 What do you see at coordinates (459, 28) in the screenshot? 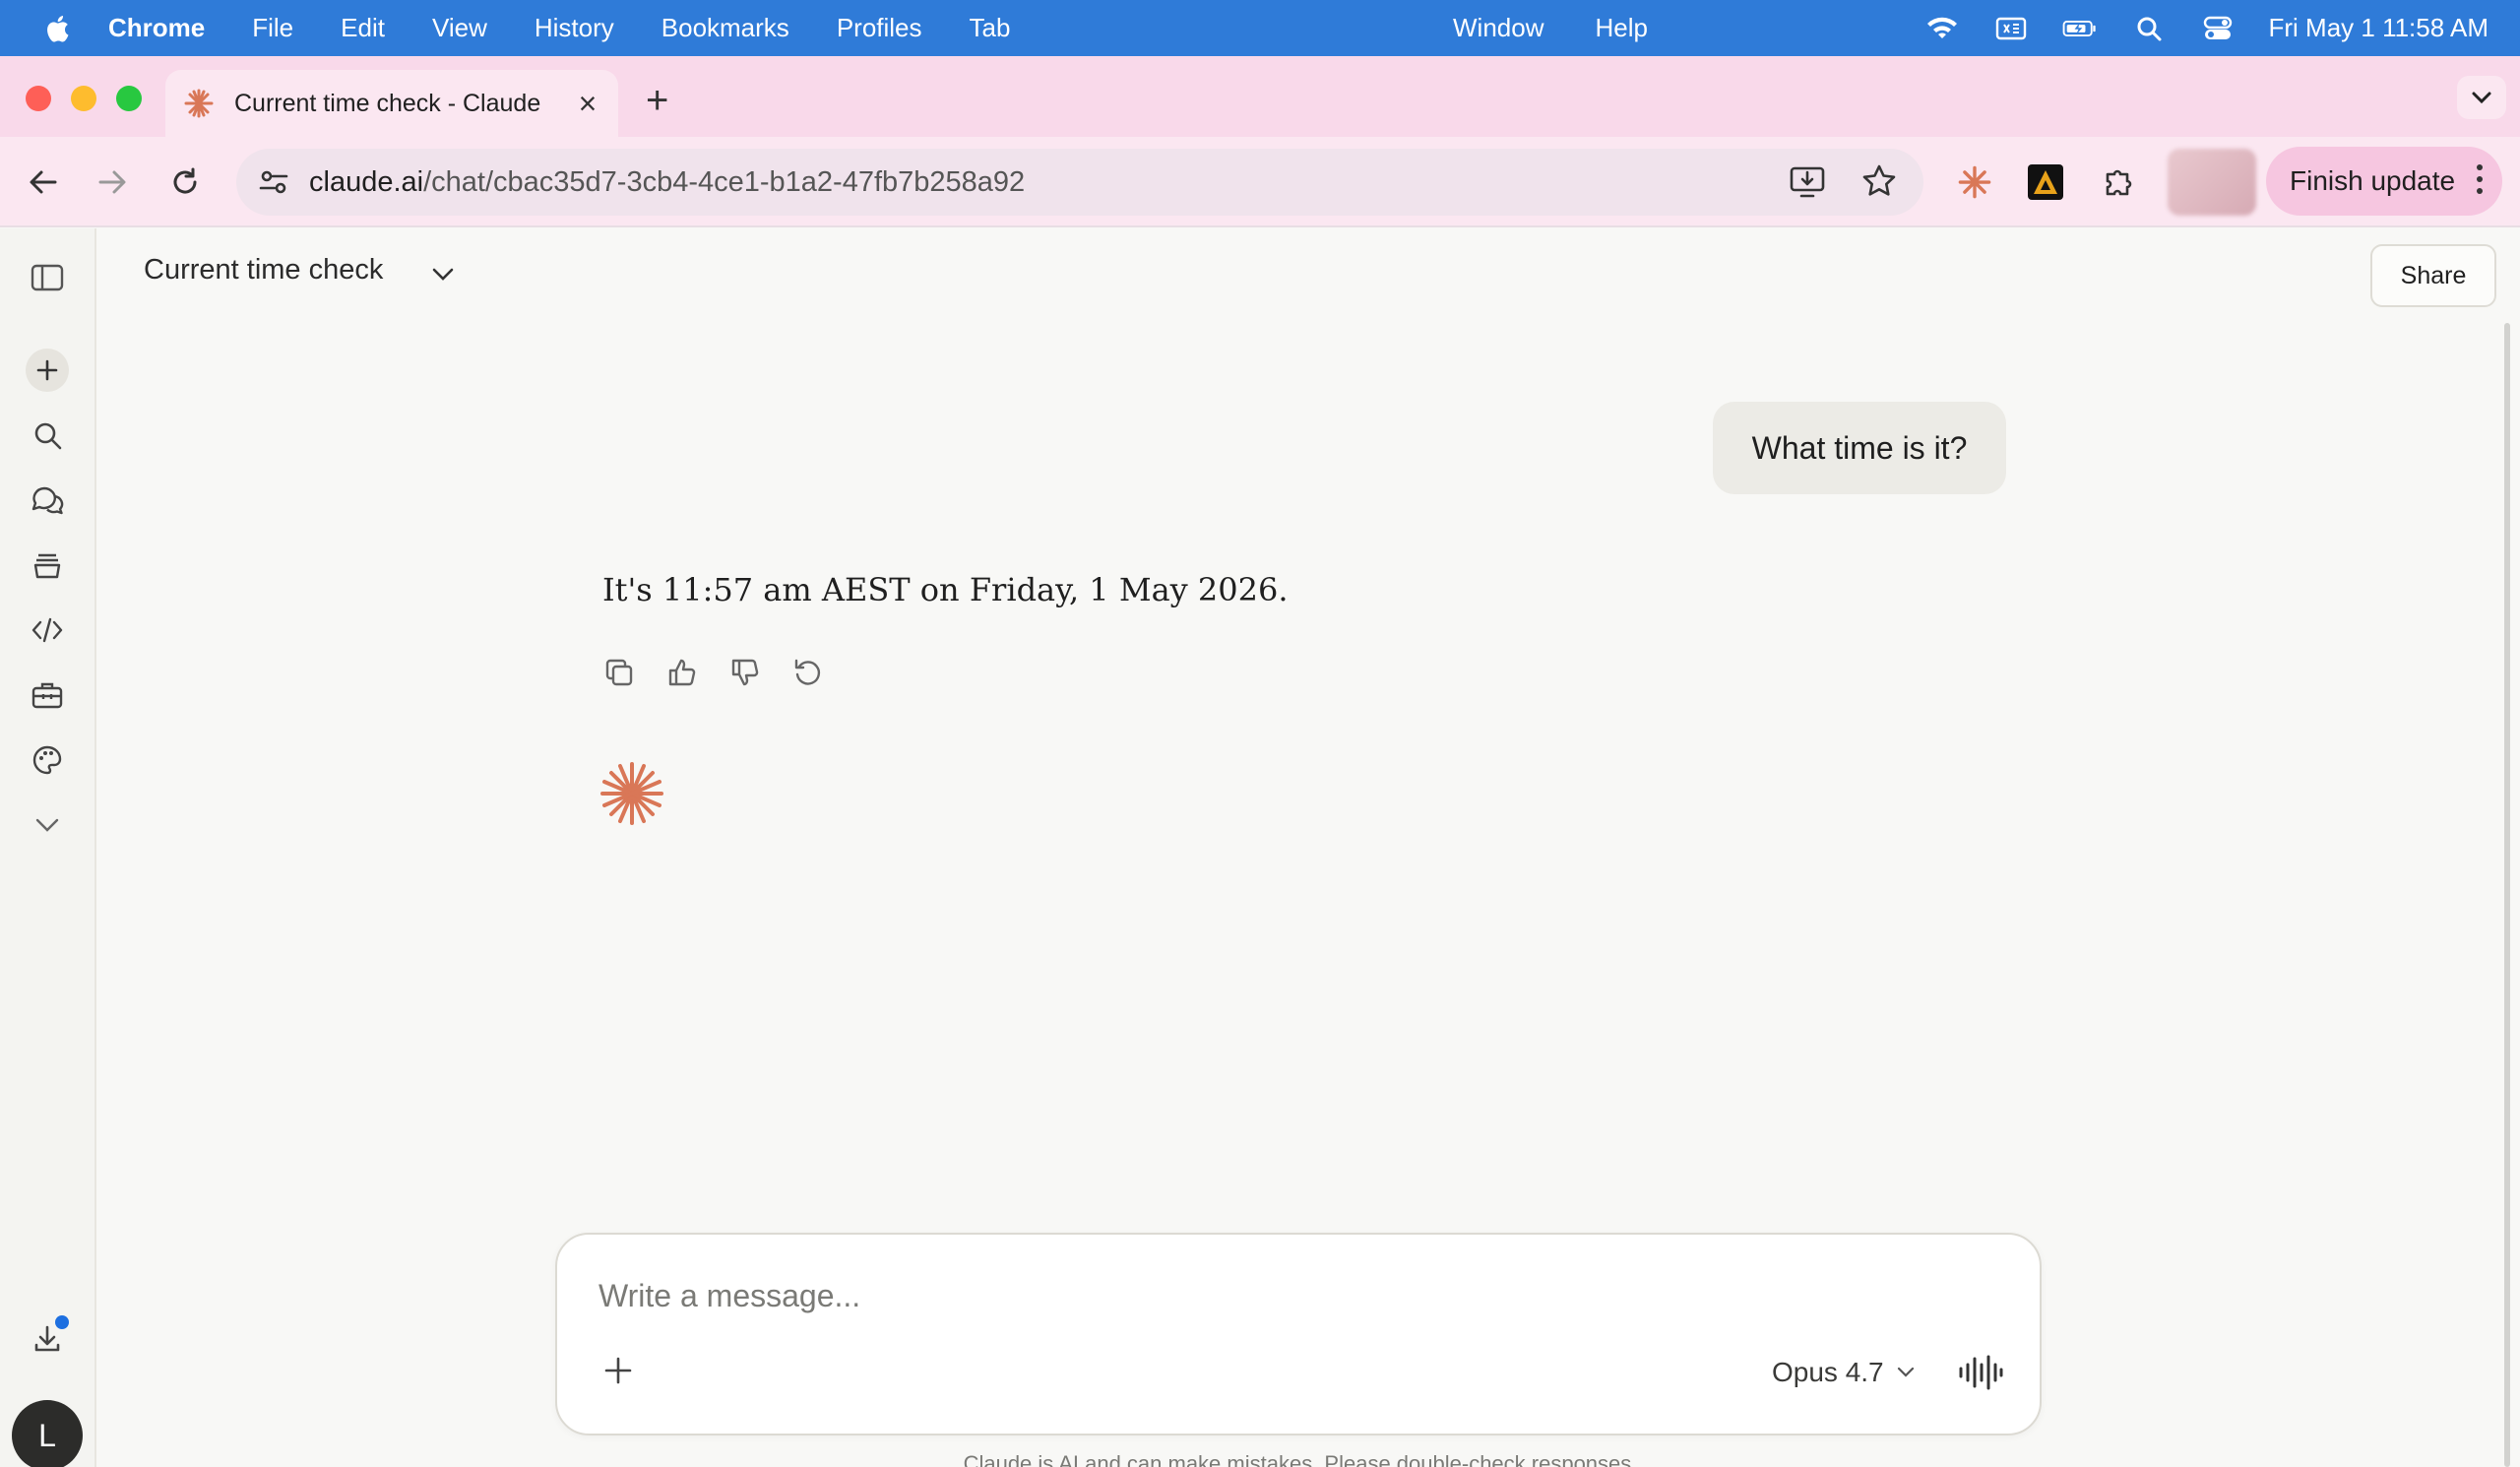
I see `menu-view: View` at bounding box center [459, 28].